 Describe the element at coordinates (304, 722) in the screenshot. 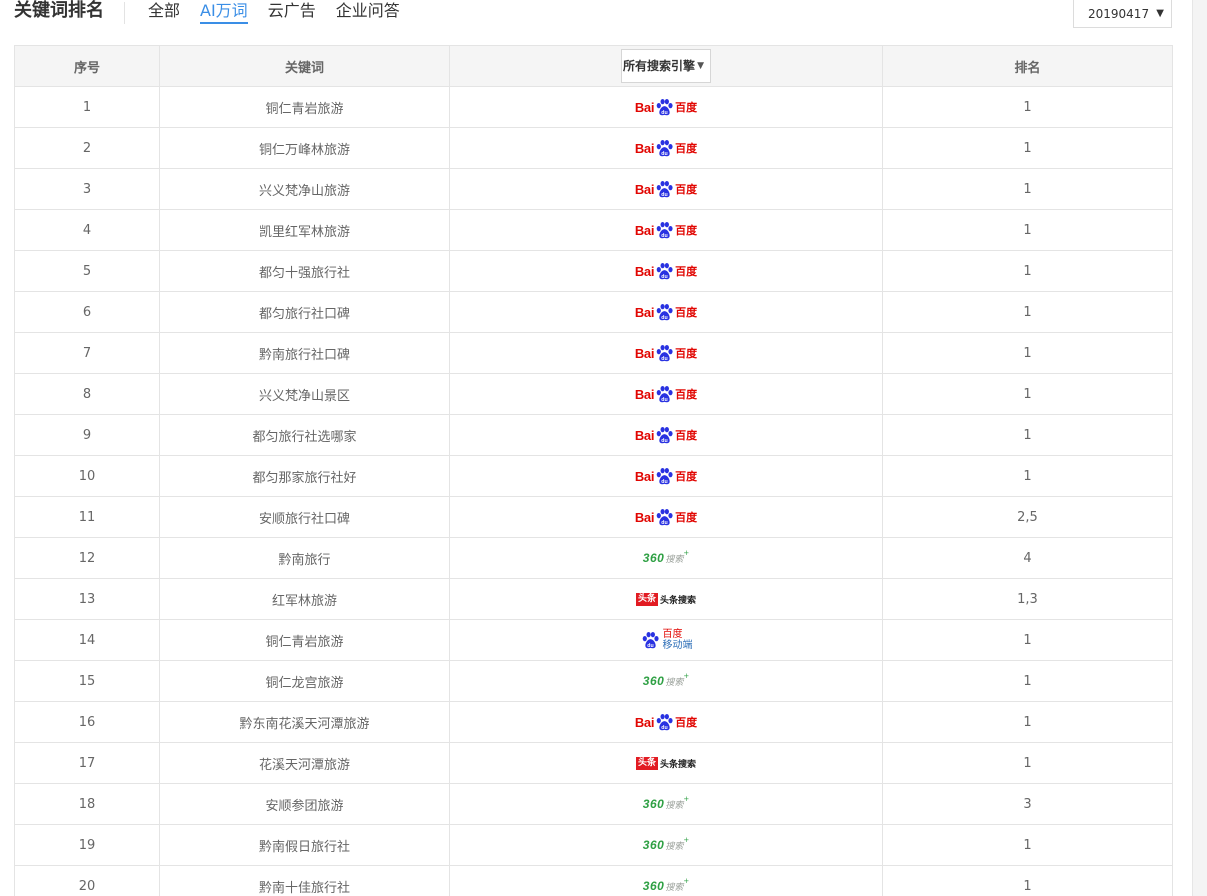

I see `cell-keyword: 黔东南花溪天河潭旅游` at that location.